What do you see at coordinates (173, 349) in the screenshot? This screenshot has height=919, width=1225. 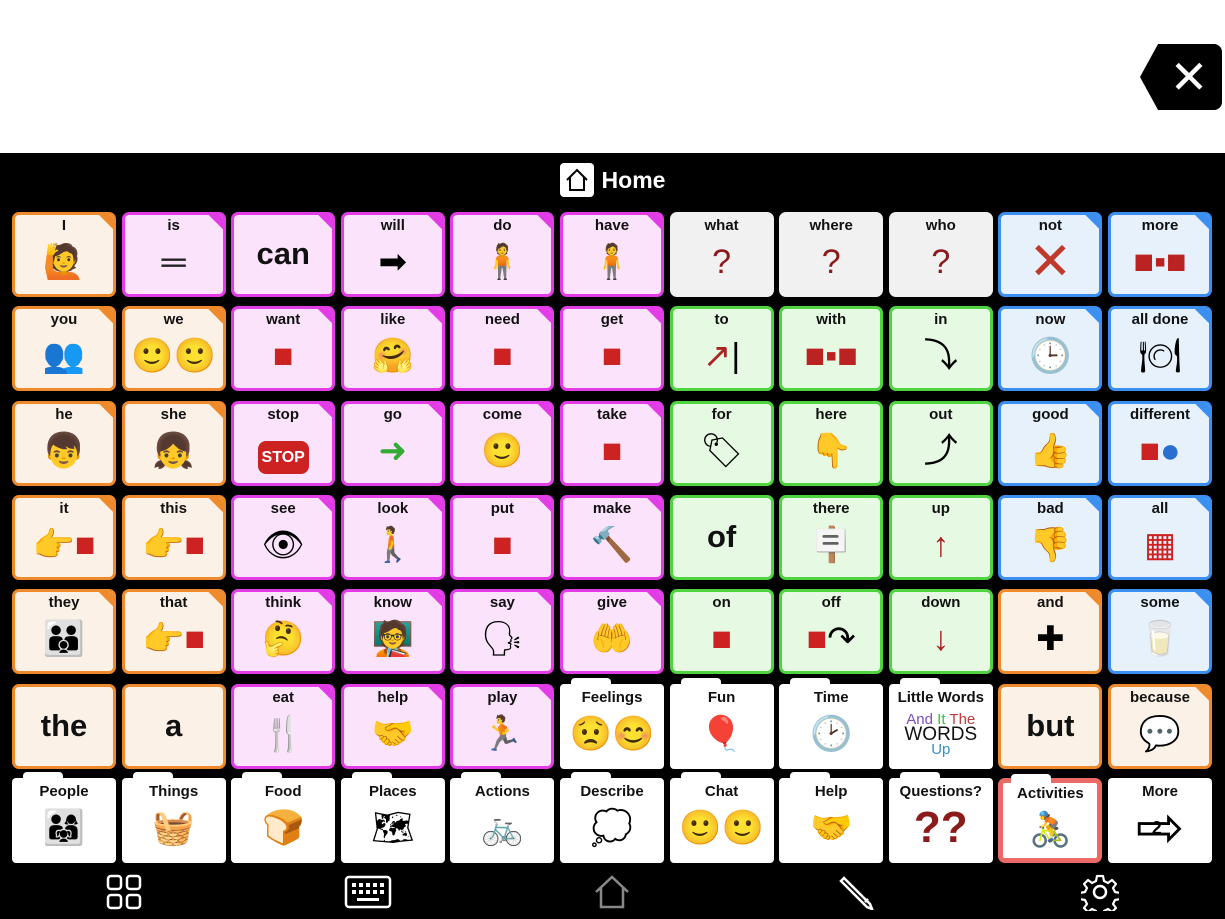 I see `cell-we: we 🙂🙂` at bounding box center [173, 349].